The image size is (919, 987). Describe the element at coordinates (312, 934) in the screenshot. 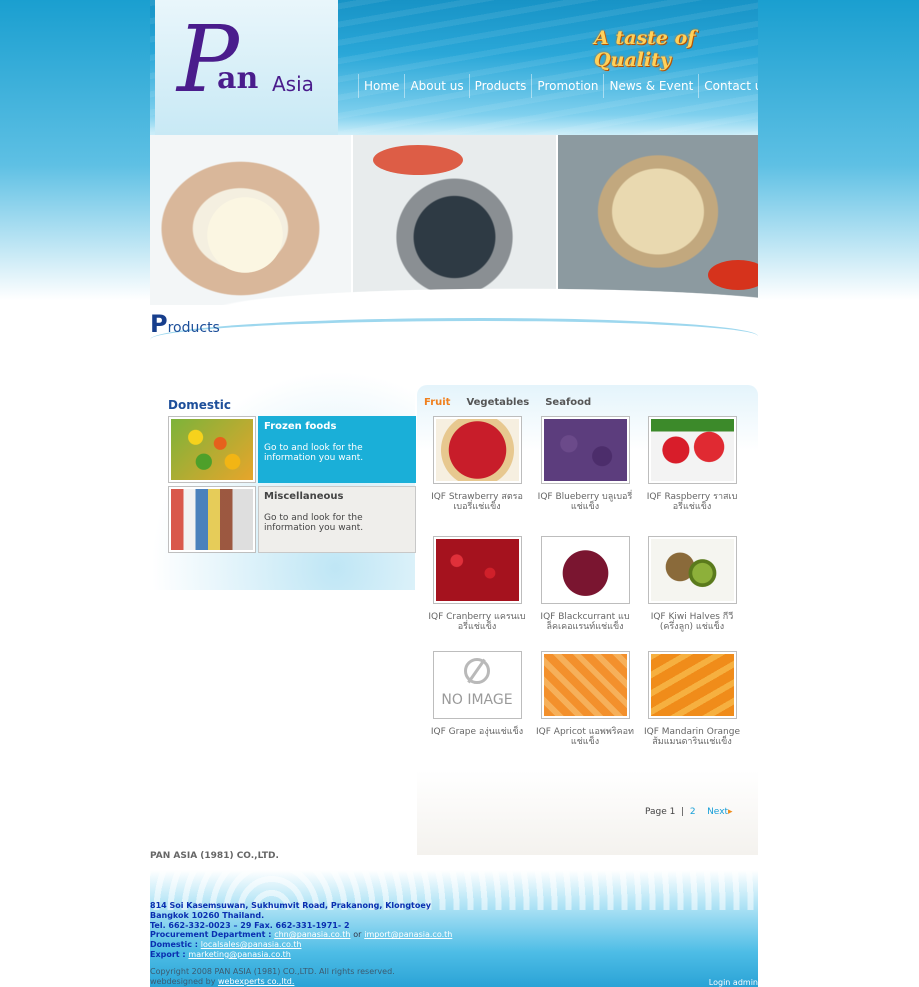

I see `procurement-email-1: chn@panasia.co.th` at that location.